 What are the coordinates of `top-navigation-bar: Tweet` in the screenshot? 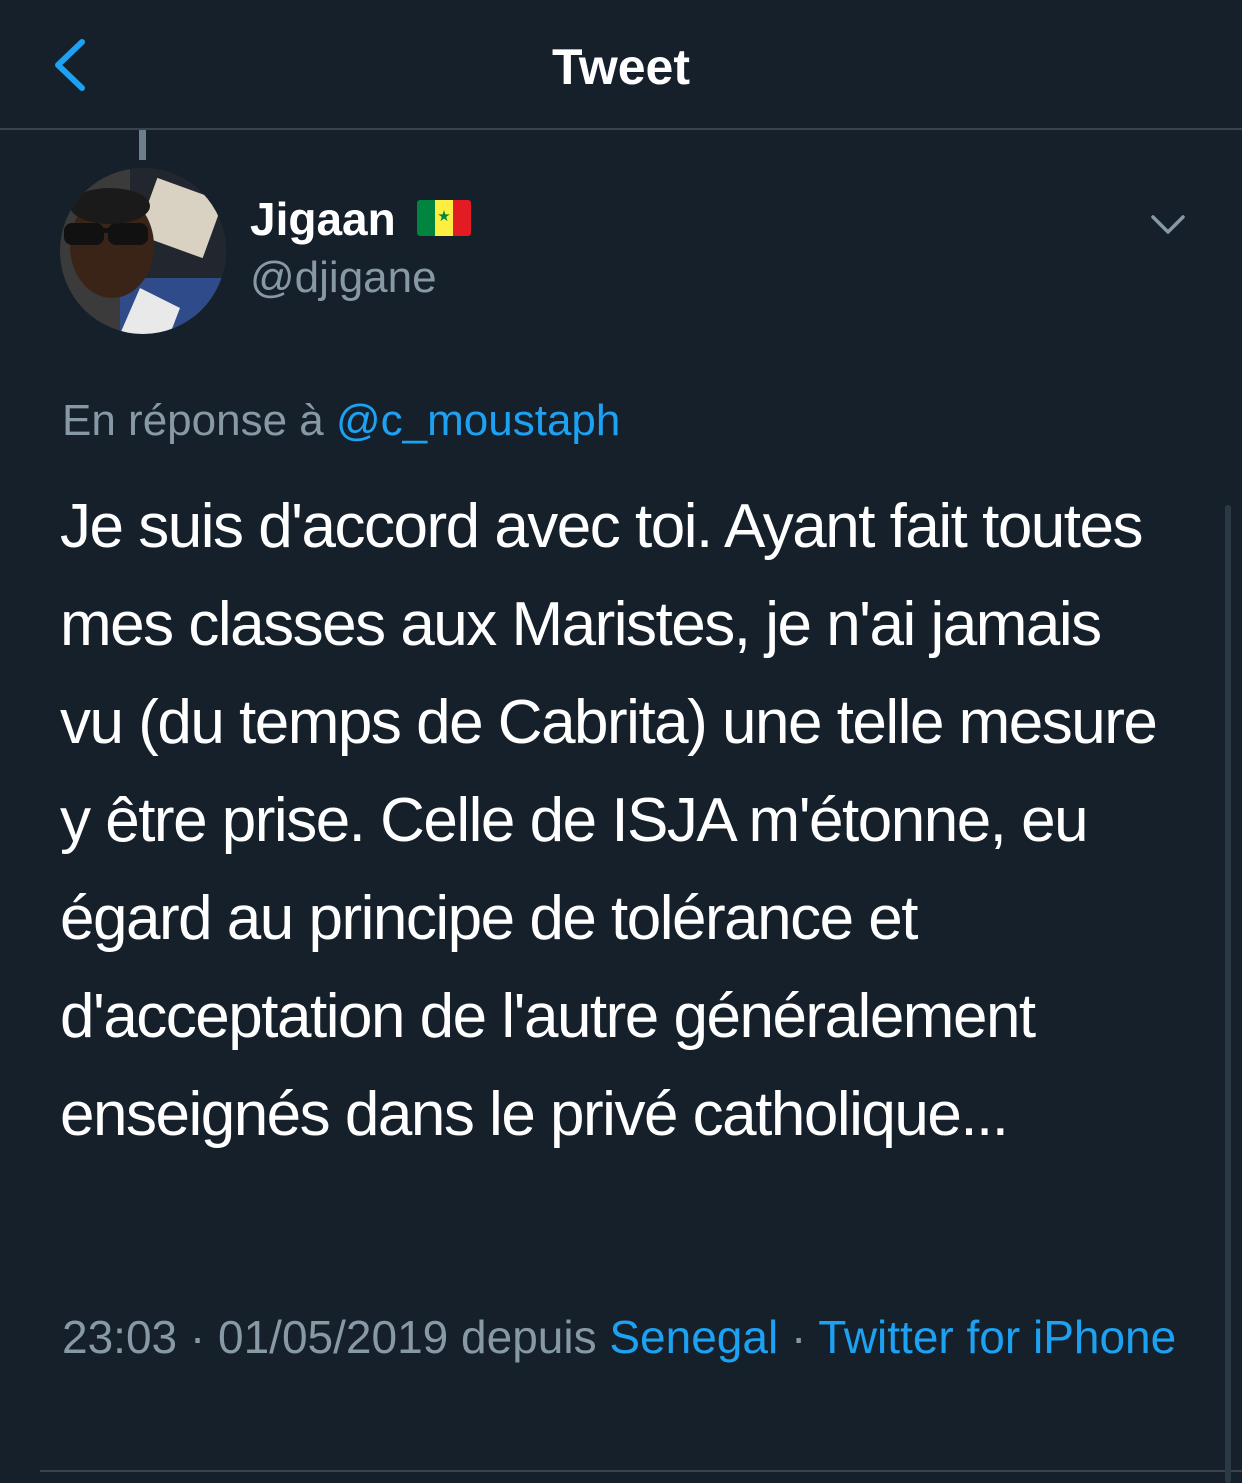 It's located at (621, 65).